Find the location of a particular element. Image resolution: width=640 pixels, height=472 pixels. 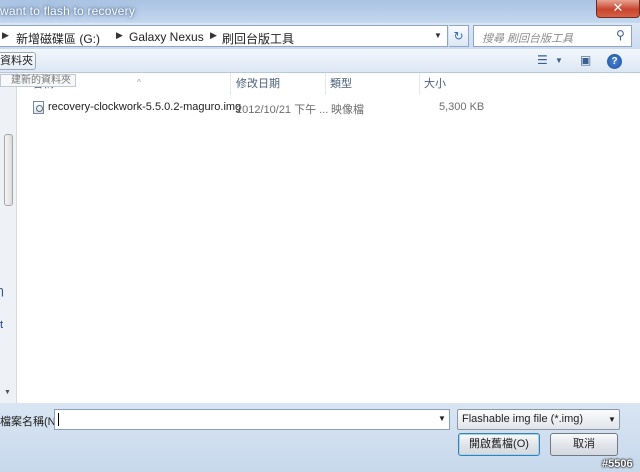

sort-arrow-icon: ^ is located at coordinates (139, 82).